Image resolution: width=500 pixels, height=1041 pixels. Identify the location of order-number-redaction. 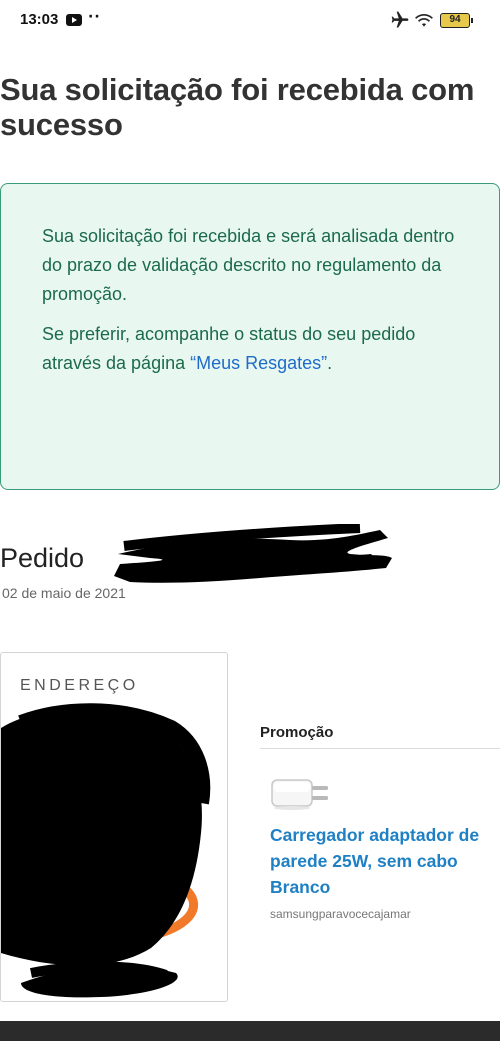
(253, 553).